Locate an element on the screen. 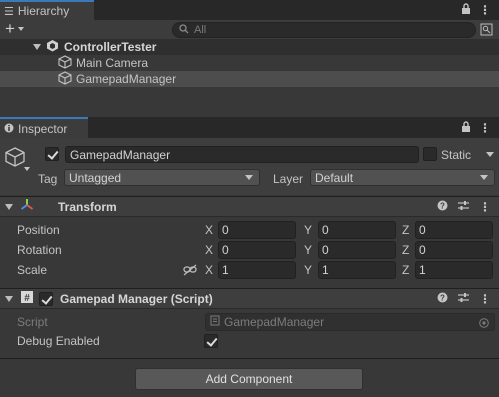 The width and height of the screenshot is (499, 397). static-dropdown-arrow-icon is located at coordinates (490, 154).